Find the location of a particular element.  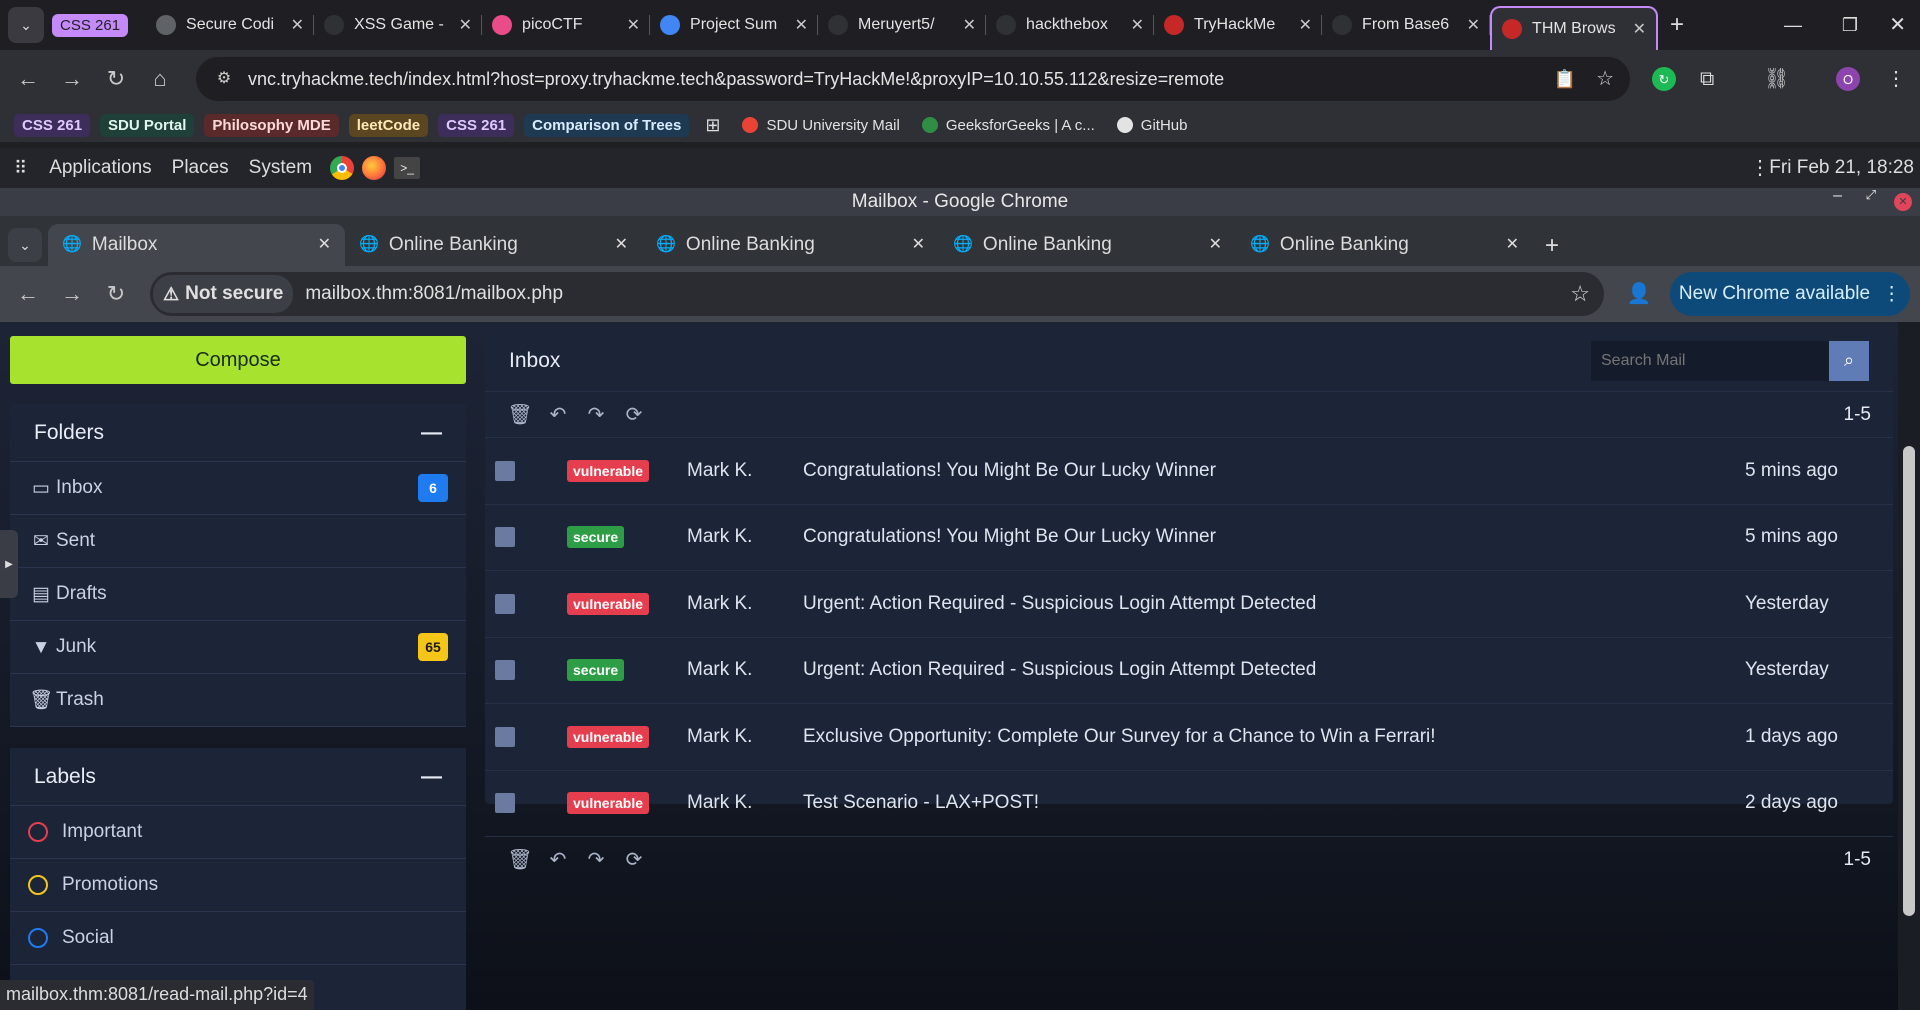

outer-tab: hackthebox ✕ is located at coordinates (1070, 25).